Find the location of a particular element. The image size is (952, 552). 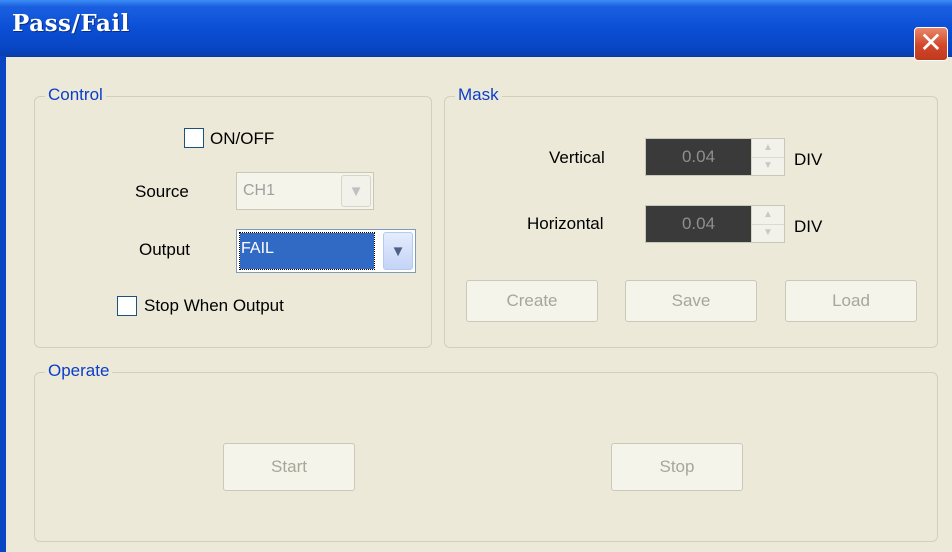

horizontal-spin-buttons: ▲ ▼ is located at coordinates (767, 224).